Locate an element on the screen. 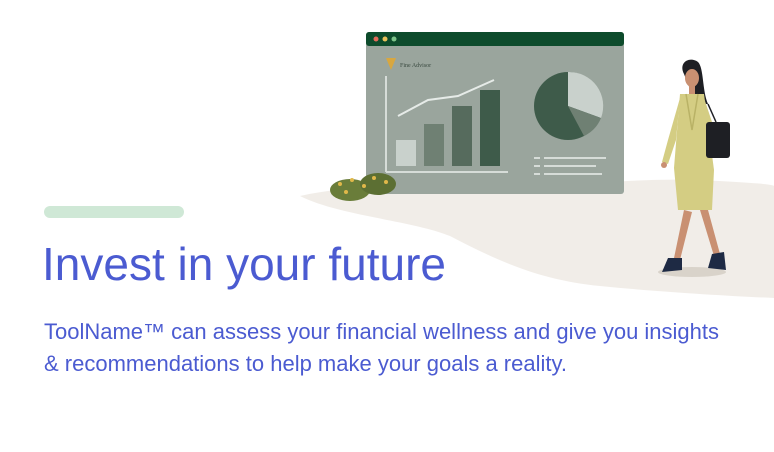 The image size is (774, 452). app-logo-text: Fine Advisor is located at coordinates (415, 66).